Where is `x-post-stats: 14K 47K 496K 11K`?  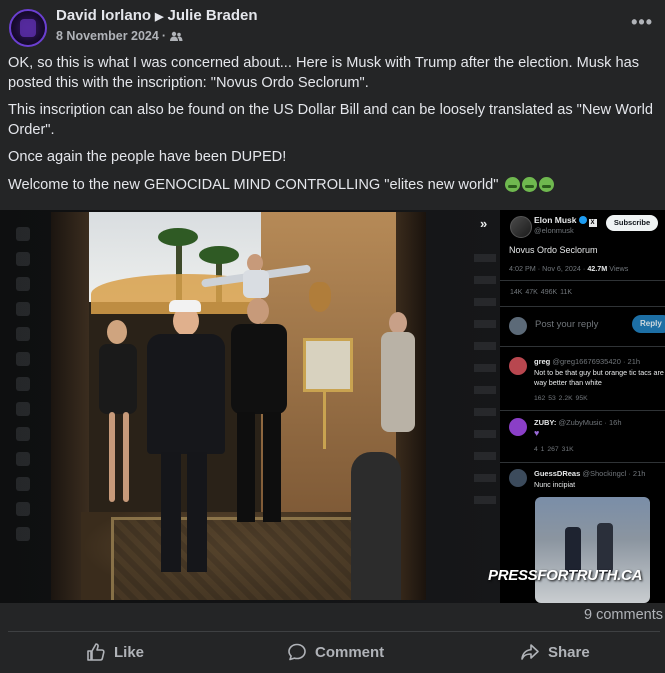 x-post-stats: 14K 47K 496K 11K is located at coordinates (541, 292).